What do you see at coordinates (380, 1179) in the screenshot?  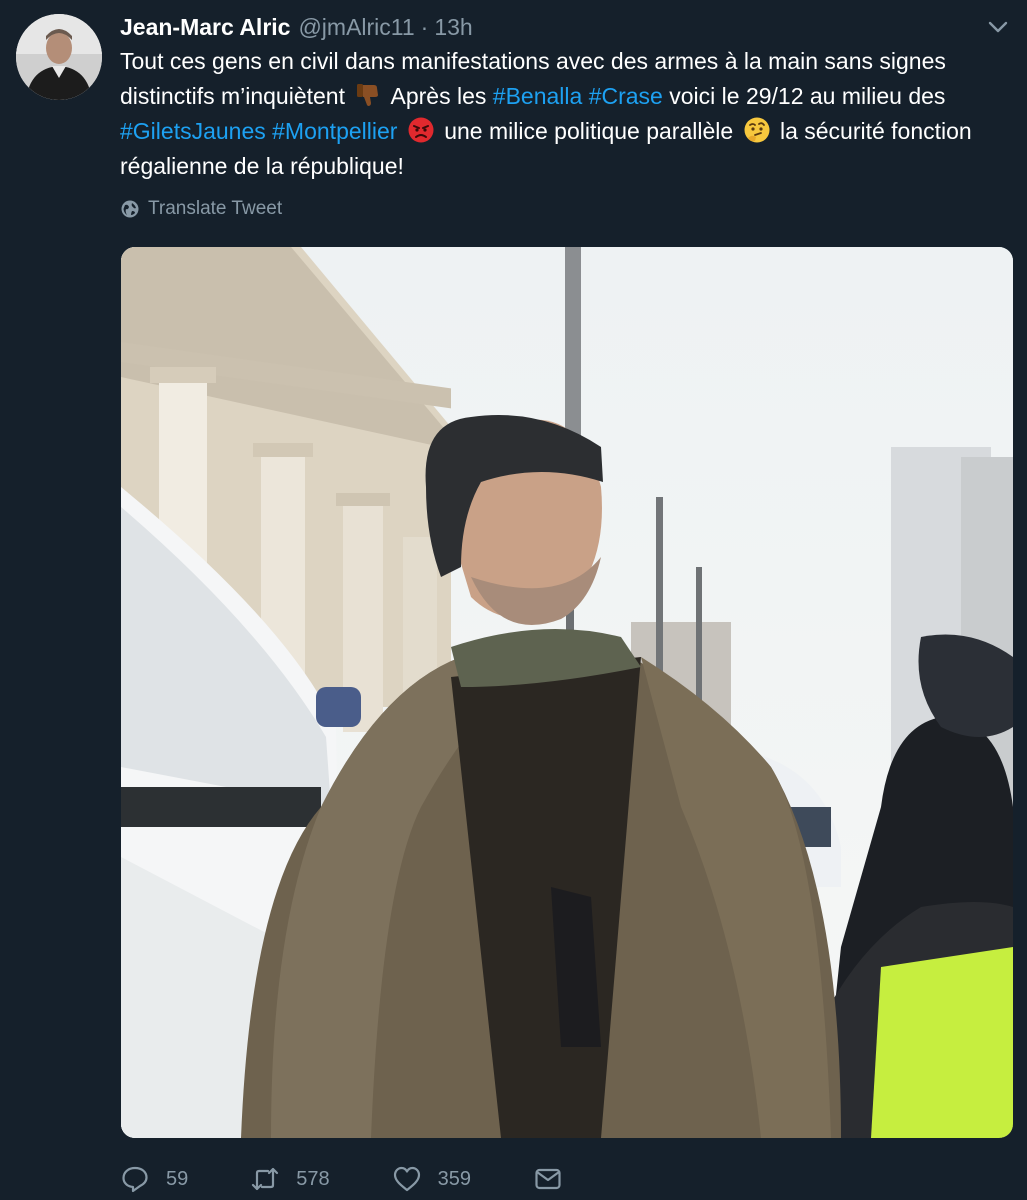 I see `tweet-actions: 59 578 359` at bounding box center [380, 1179].